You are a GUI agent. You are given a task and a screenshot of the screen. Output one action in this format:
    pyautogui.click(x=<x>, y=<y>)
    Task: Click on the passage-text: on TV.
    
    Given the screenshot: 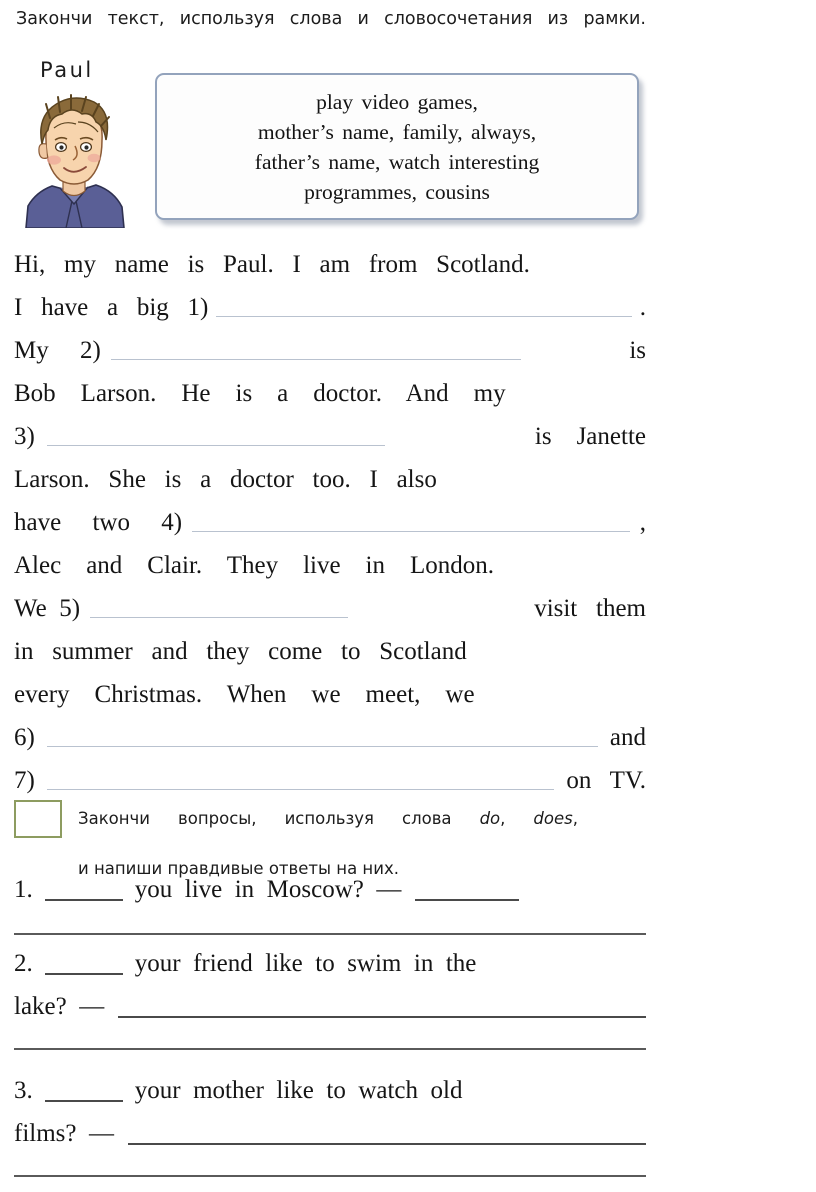 What is the action you would take?
    pyautogui.click(x=606, y=780)
    